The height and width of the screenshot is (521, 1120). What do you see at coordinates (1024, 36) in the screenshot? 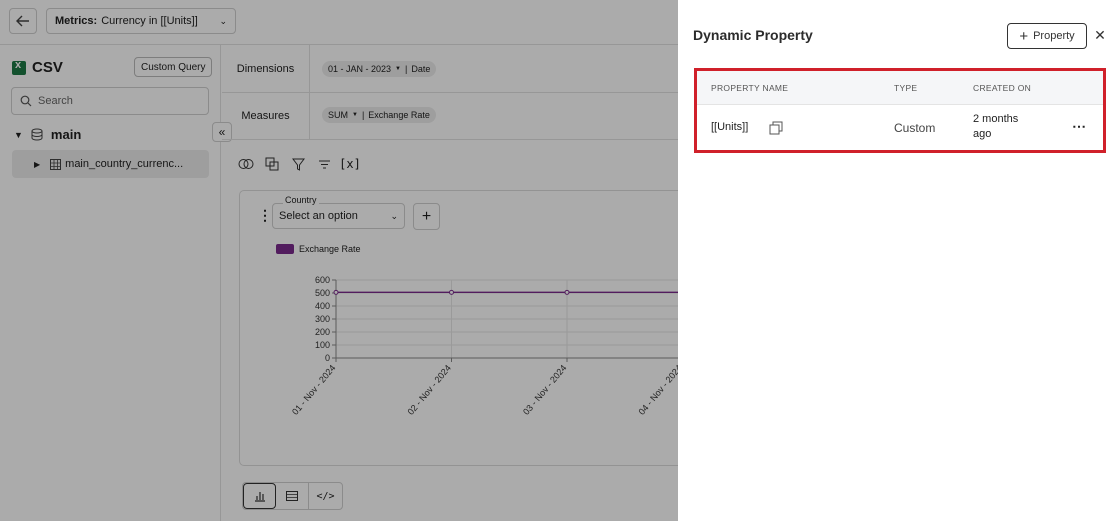
I see `plus-icon: +` at bounding box center [1024, 36].